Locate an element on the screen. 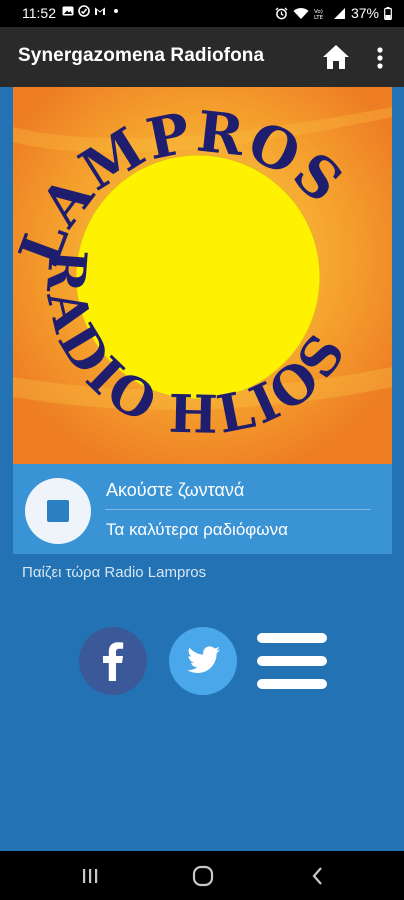 The height and width of the screenshot is (900, 404). player-title: Ακούστε ζωντανά is located at coordinates (175, 490).